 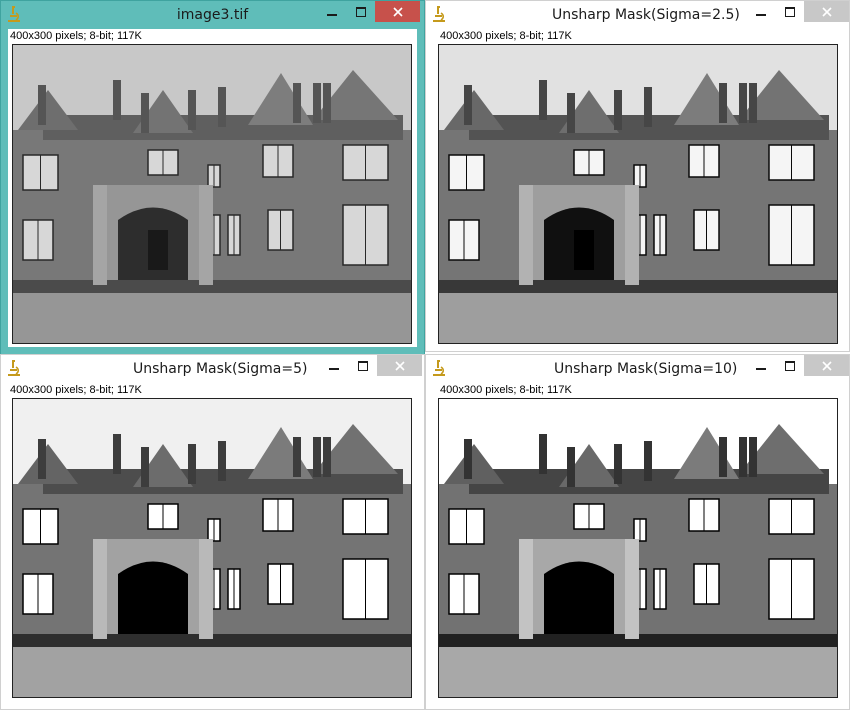 I want to click on title-bar: Unsharp Mask(Sigma=10), so click(x=637, y=369).